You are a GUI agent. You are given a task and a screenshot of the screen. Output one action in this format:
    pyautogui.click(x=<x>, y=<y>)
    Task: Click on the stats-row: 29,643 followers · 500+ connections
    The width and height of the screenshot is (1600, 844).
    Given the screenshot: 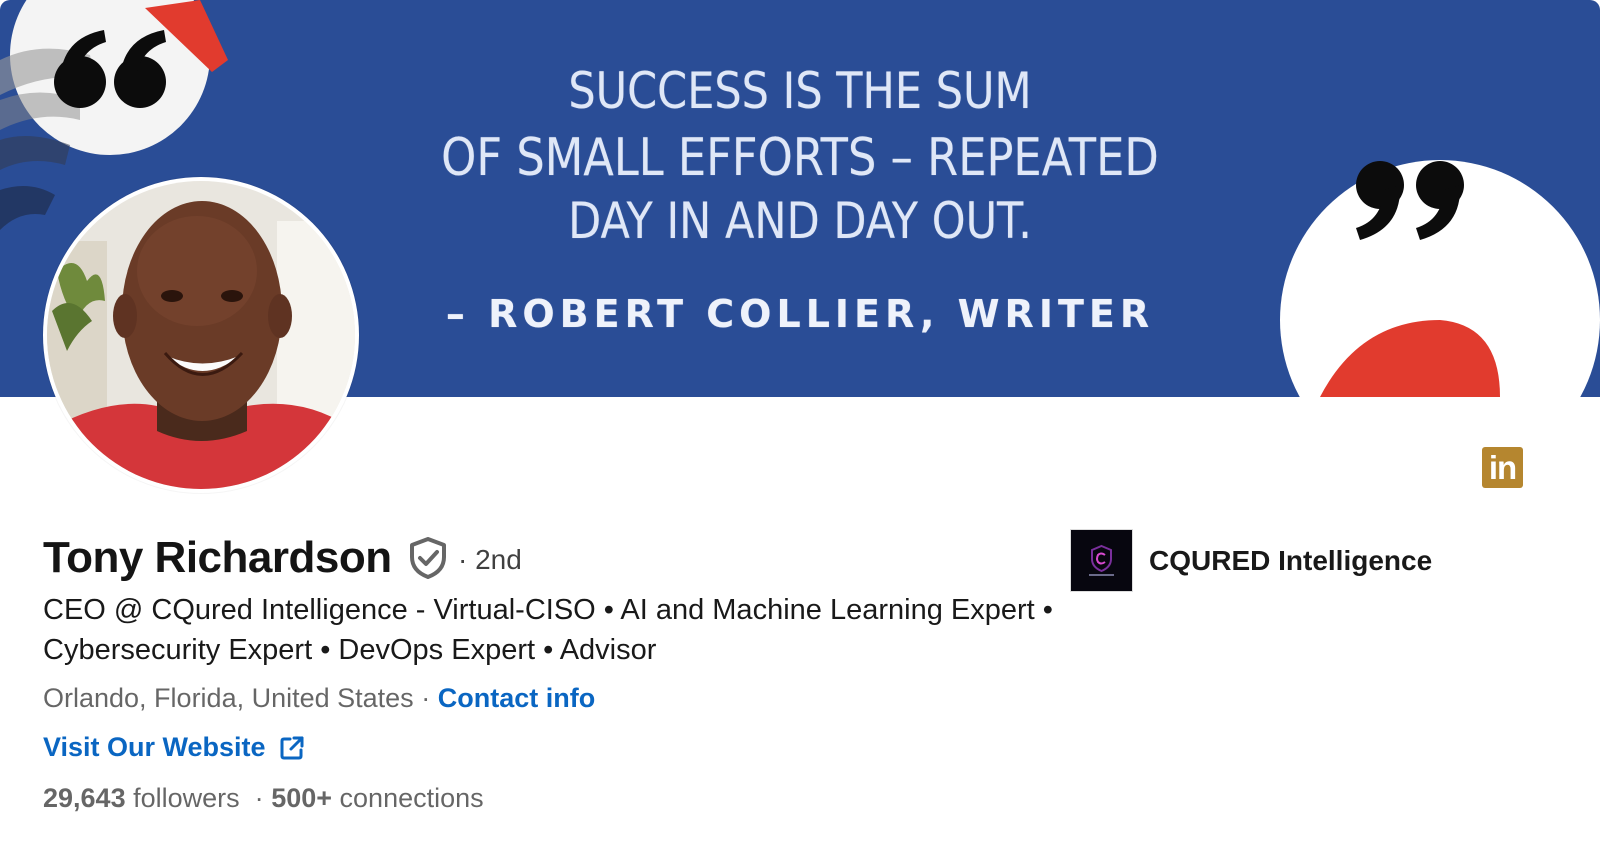 What is the action you would take?
    pyautogui.click(x=263, y=798)
    